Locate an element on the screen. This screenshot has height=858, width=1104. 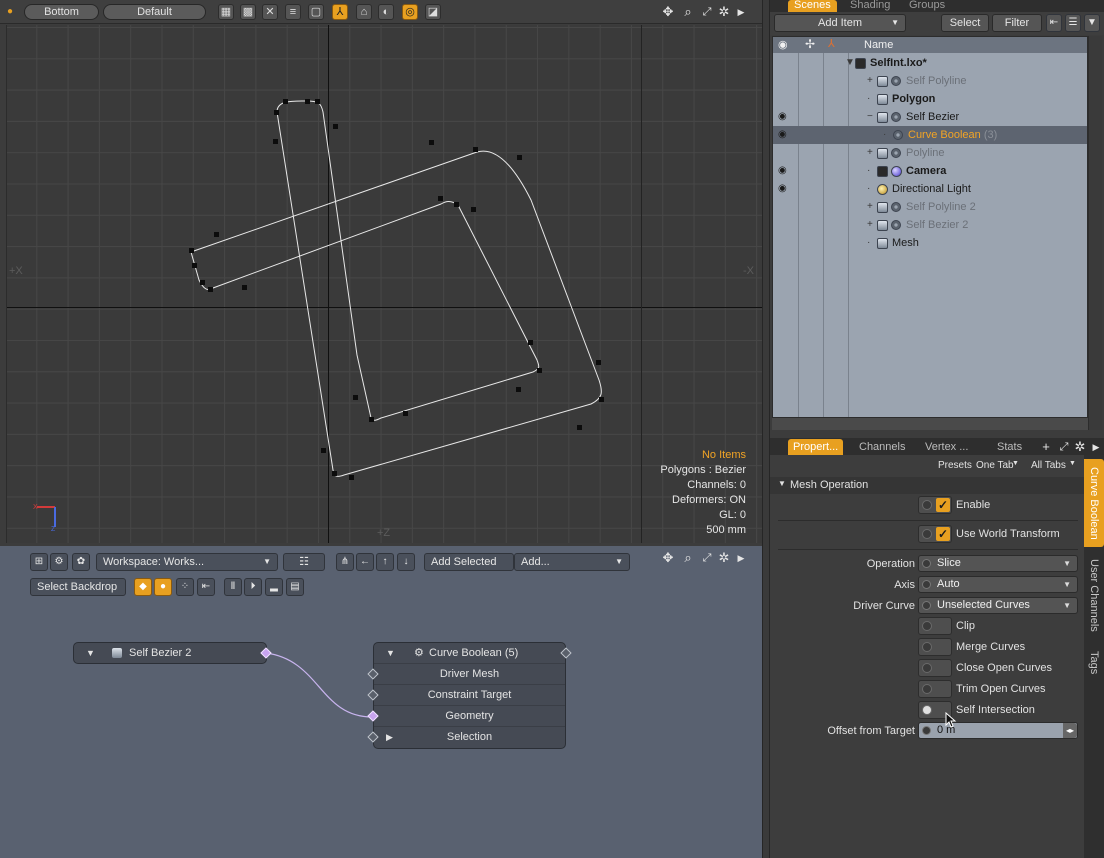
hatch-icon: ≡ is located at coordinates (293, 12).